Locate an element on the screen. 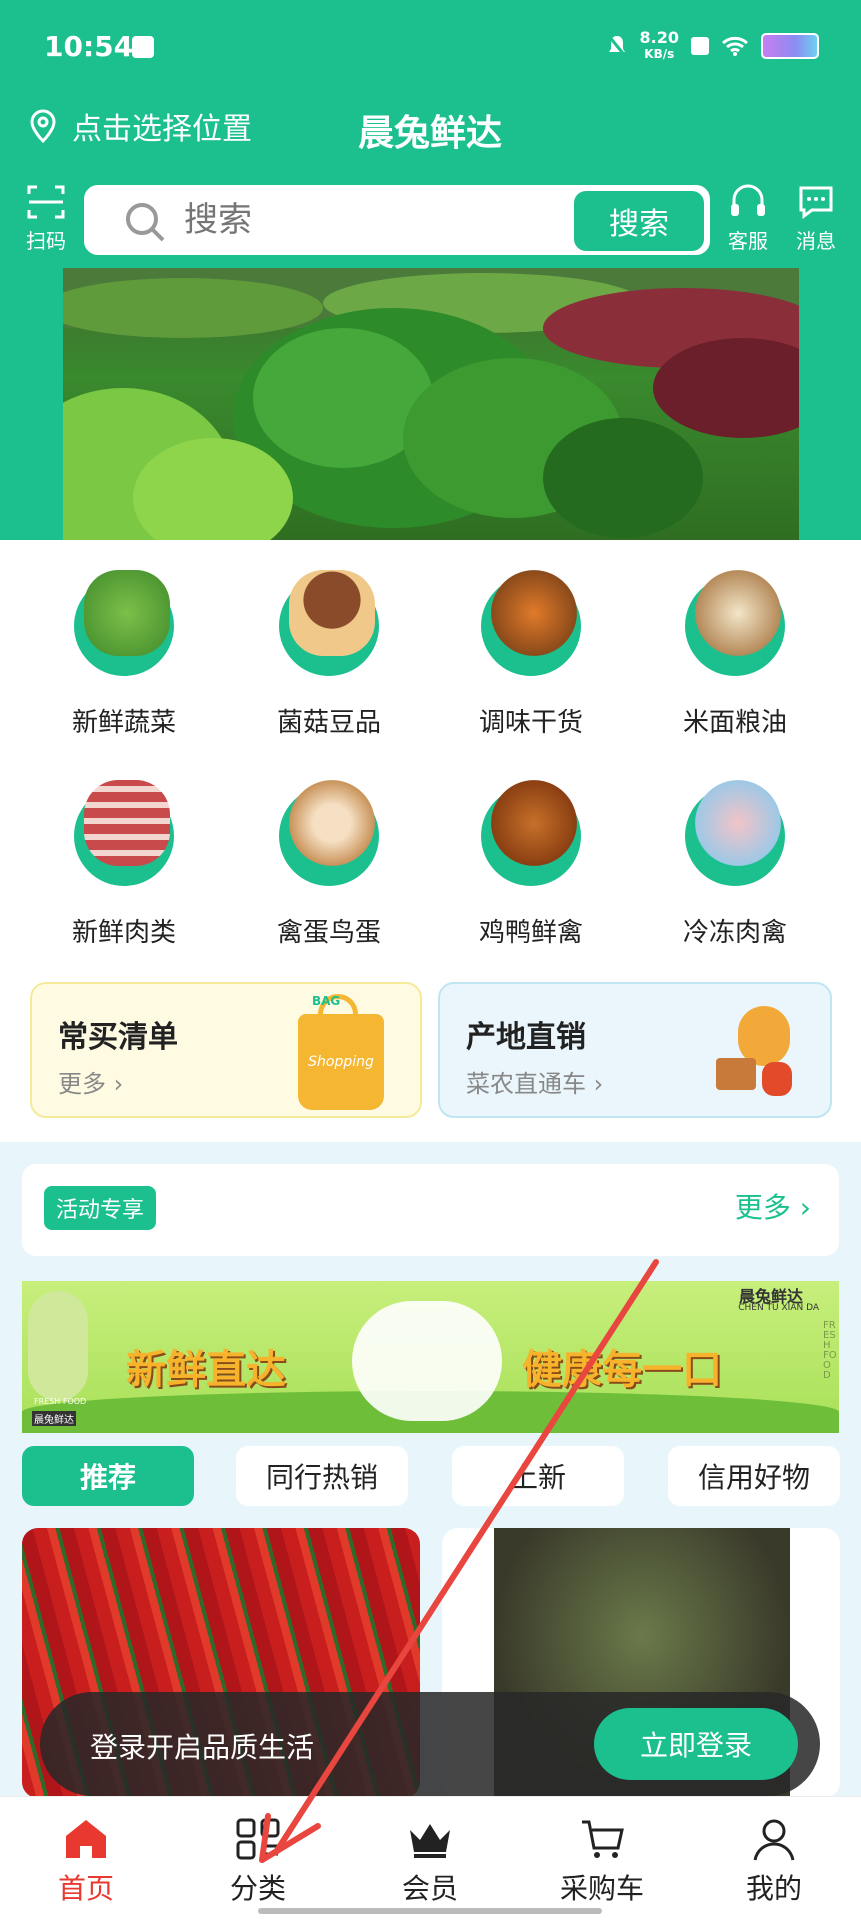  poultry-icon is located at coordinates (531, 833).